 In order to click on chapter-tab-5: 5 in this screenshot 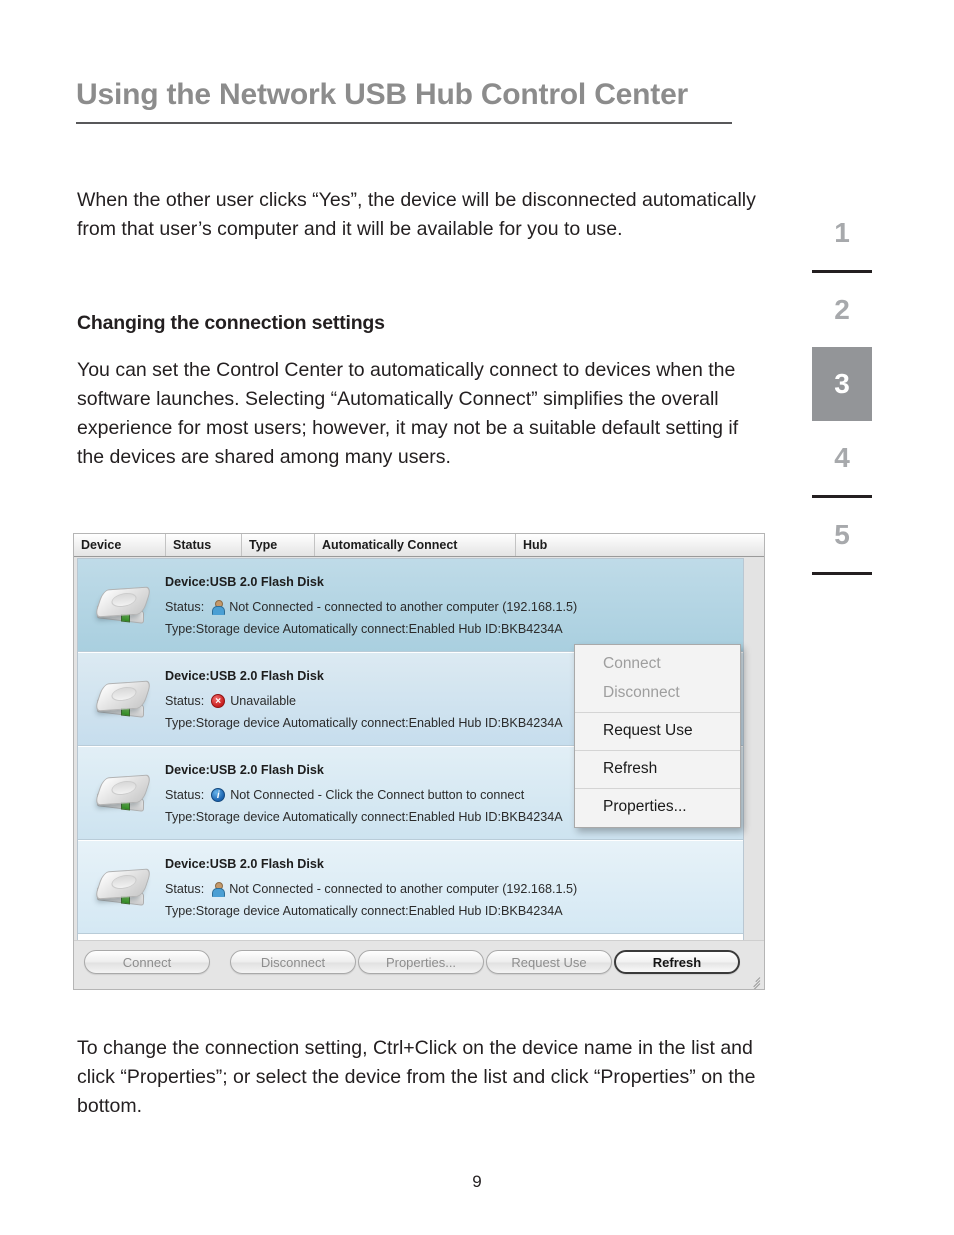, I will do `click(842, 535)`.